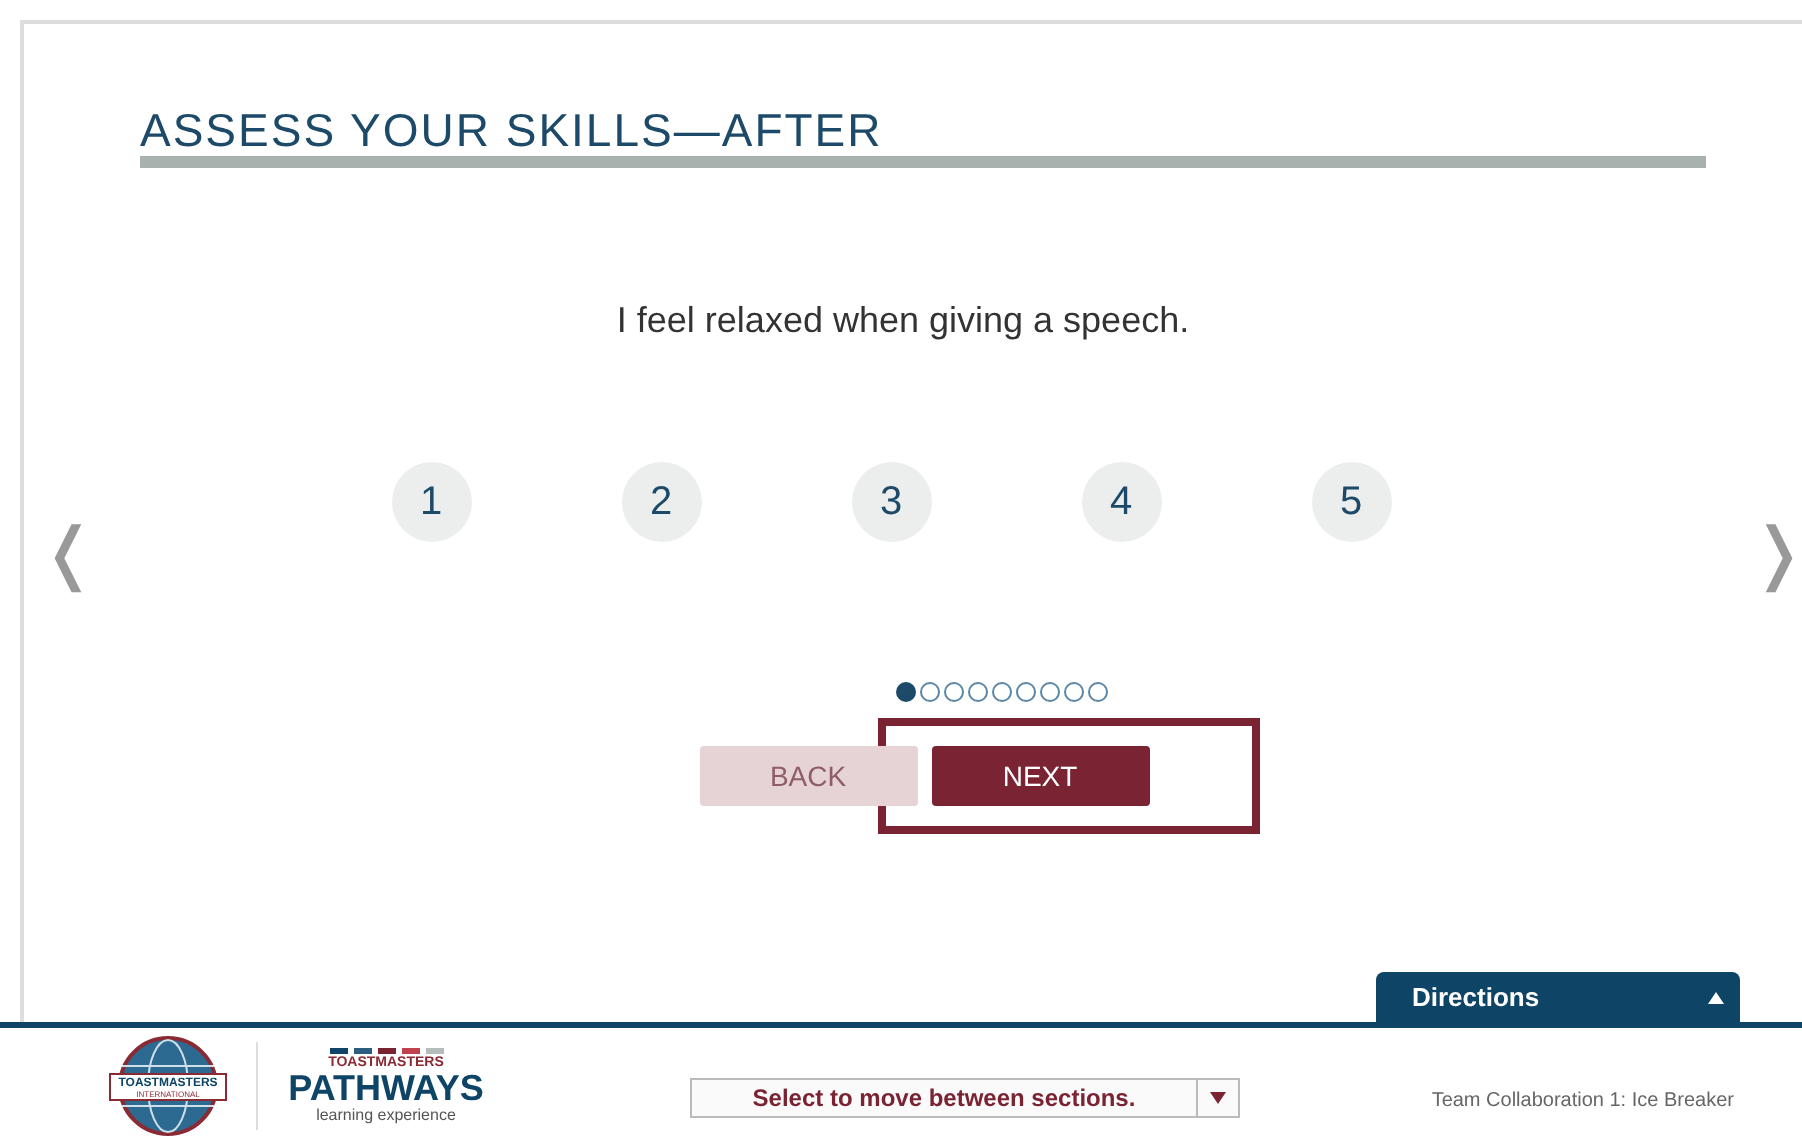  What do you see at coordinates (1351, 502) in the screenshot?
I see `rating-option: 5` at bounding box center [1351, 502].